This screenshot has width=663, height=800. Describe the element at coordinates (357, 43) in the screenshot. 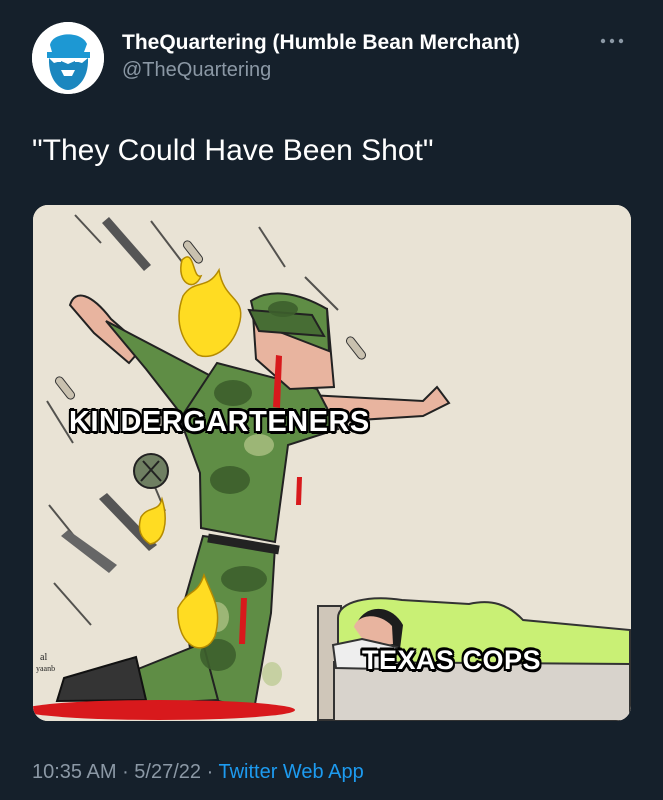

I see `display-name: TheQuartering (Humble Bean Merchant)` at that location.